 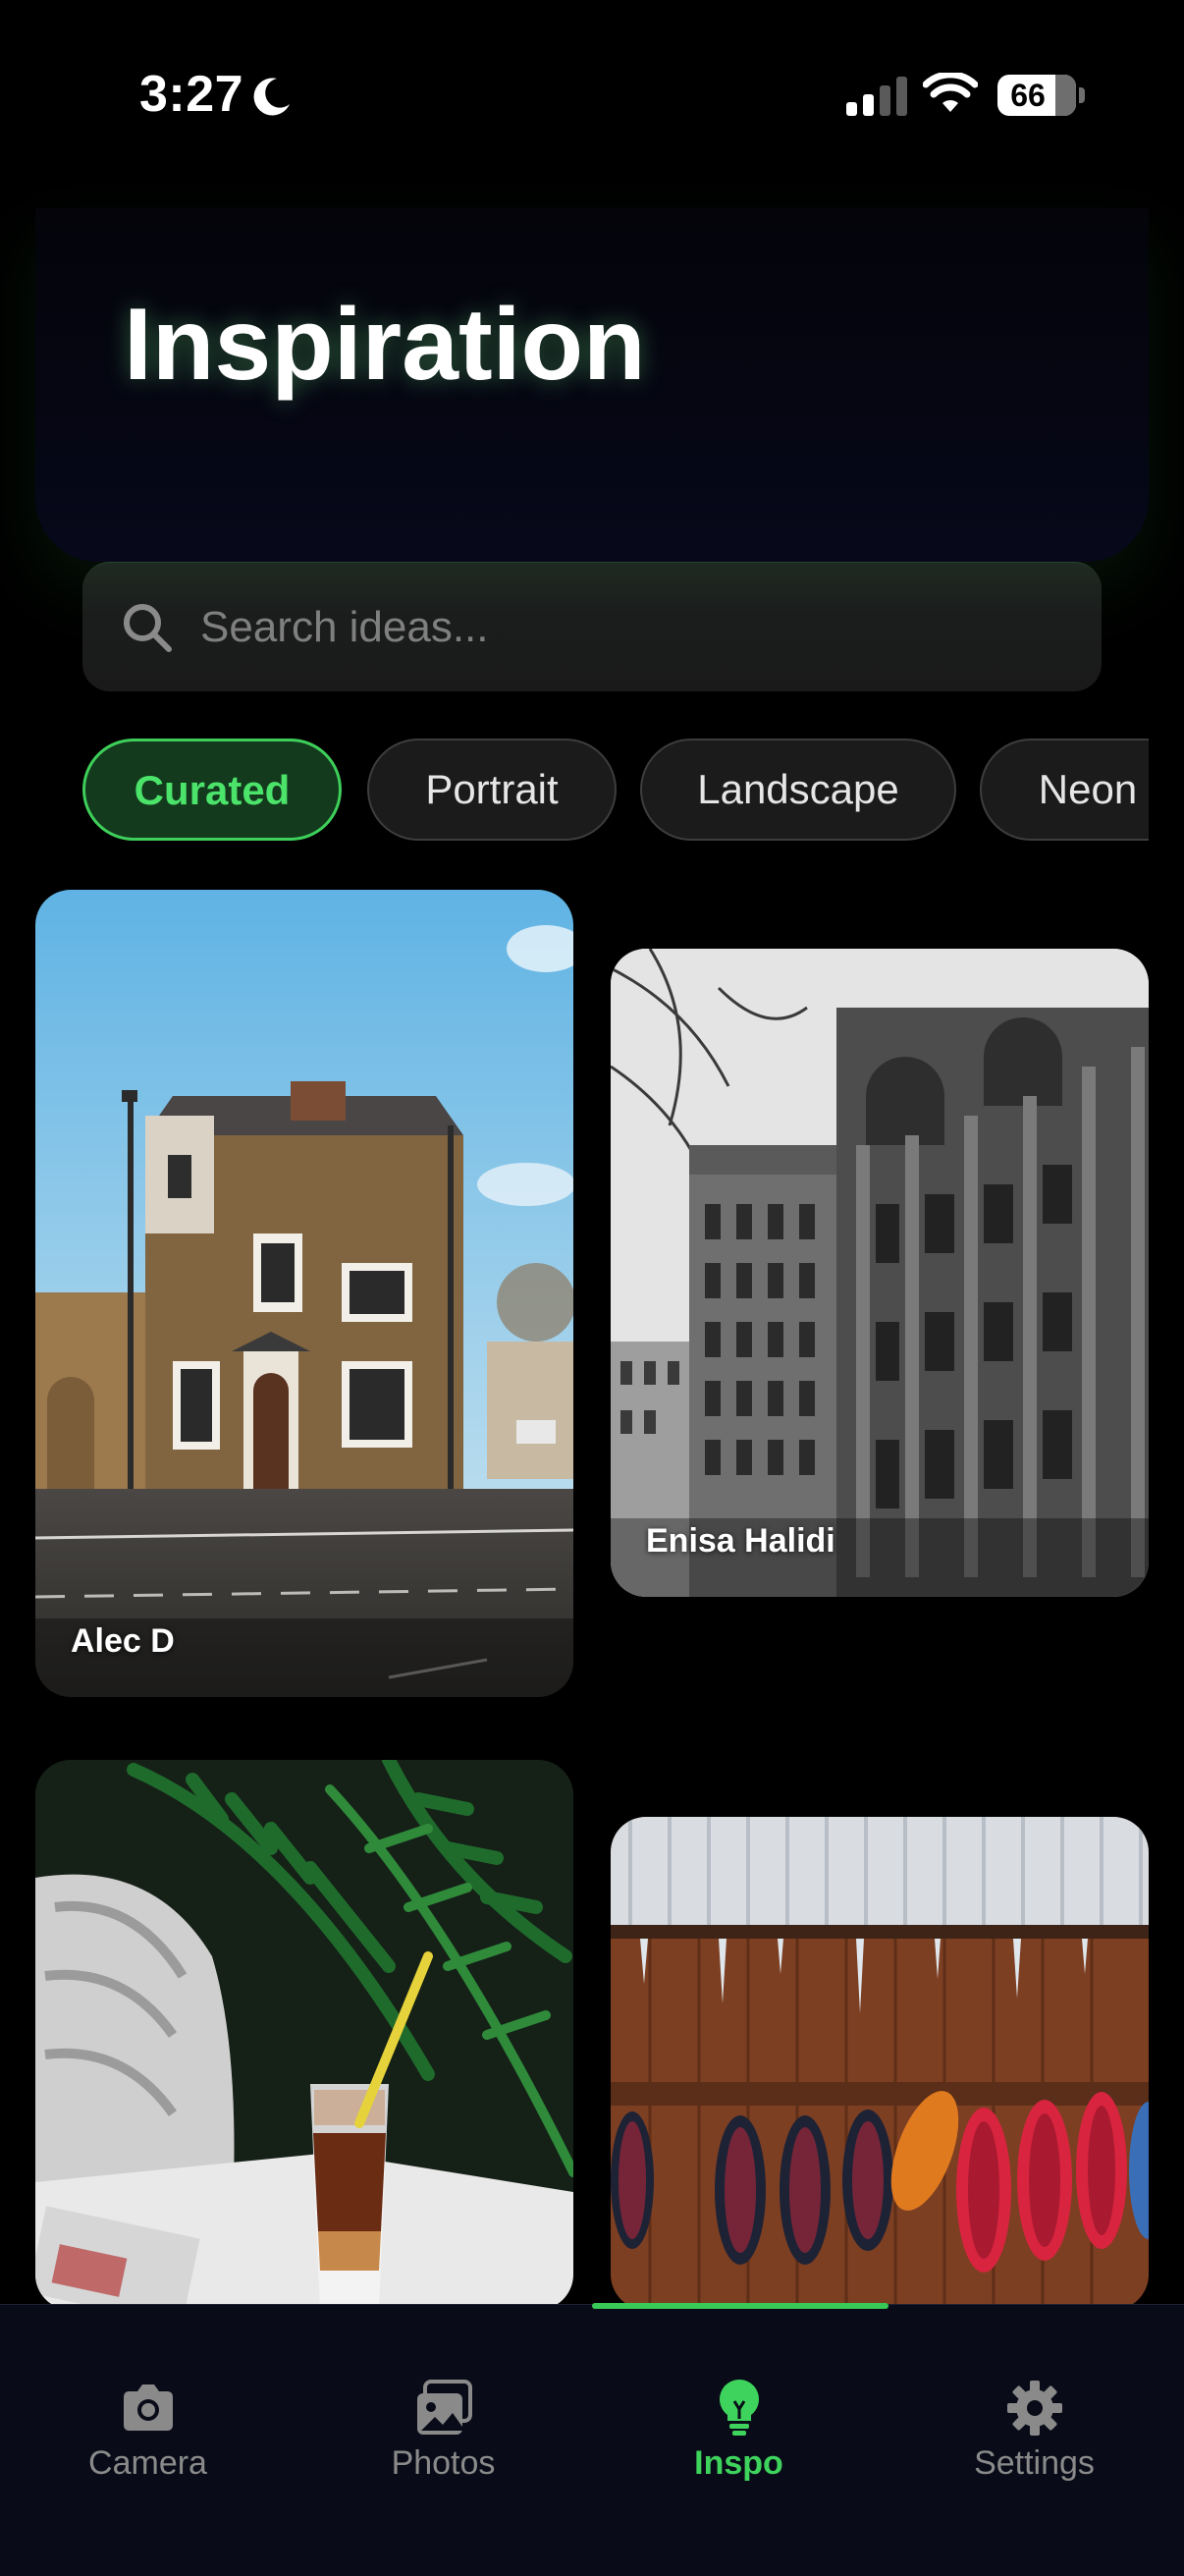 What do you see at coordinates (1034, 2408) in the screenshot?
I see `gear-icon` at bounding box center [1034, 2408].